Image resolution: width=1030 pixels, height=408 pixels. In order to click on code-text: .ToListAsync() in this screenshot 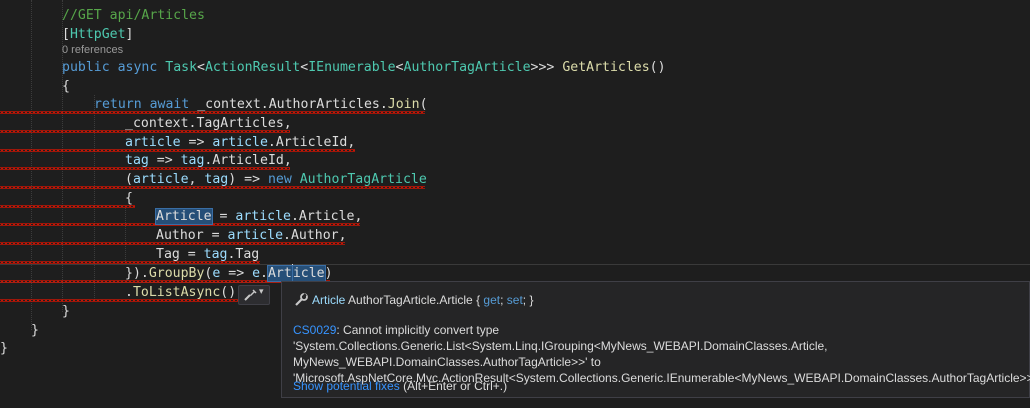, I will do `click(180, 292)`.